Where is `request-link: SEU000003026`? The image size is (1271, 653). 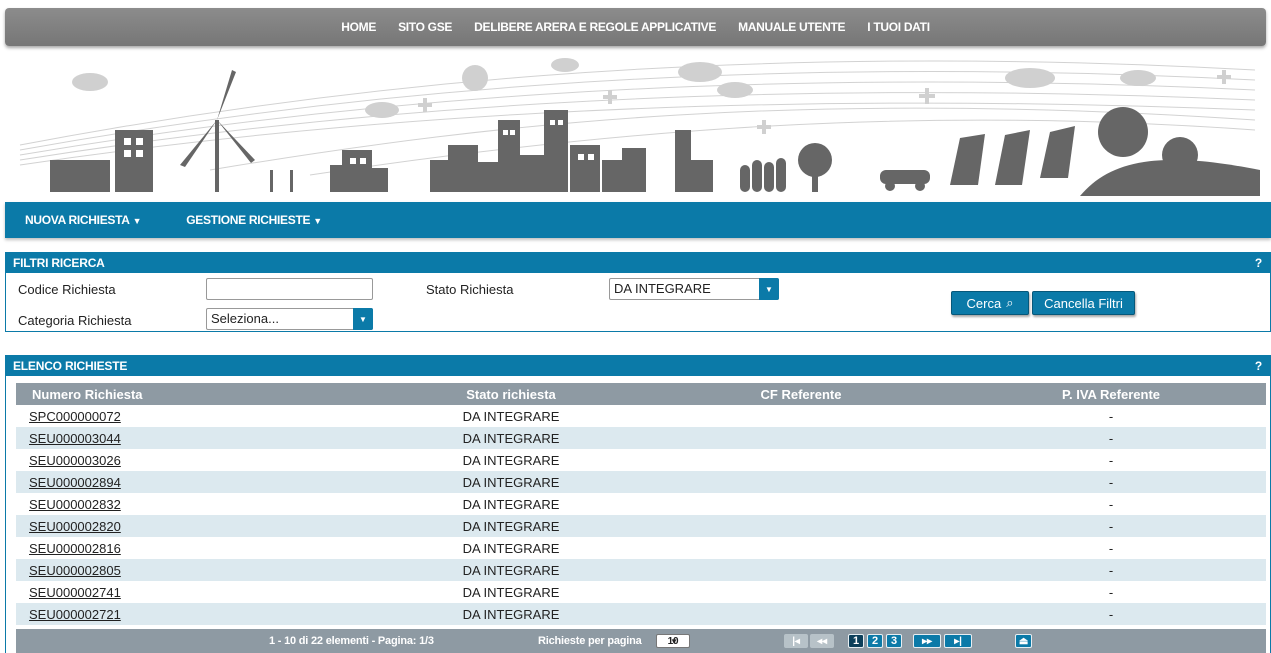 request-link: SEU000003026 is located at coordinates (75, 460).